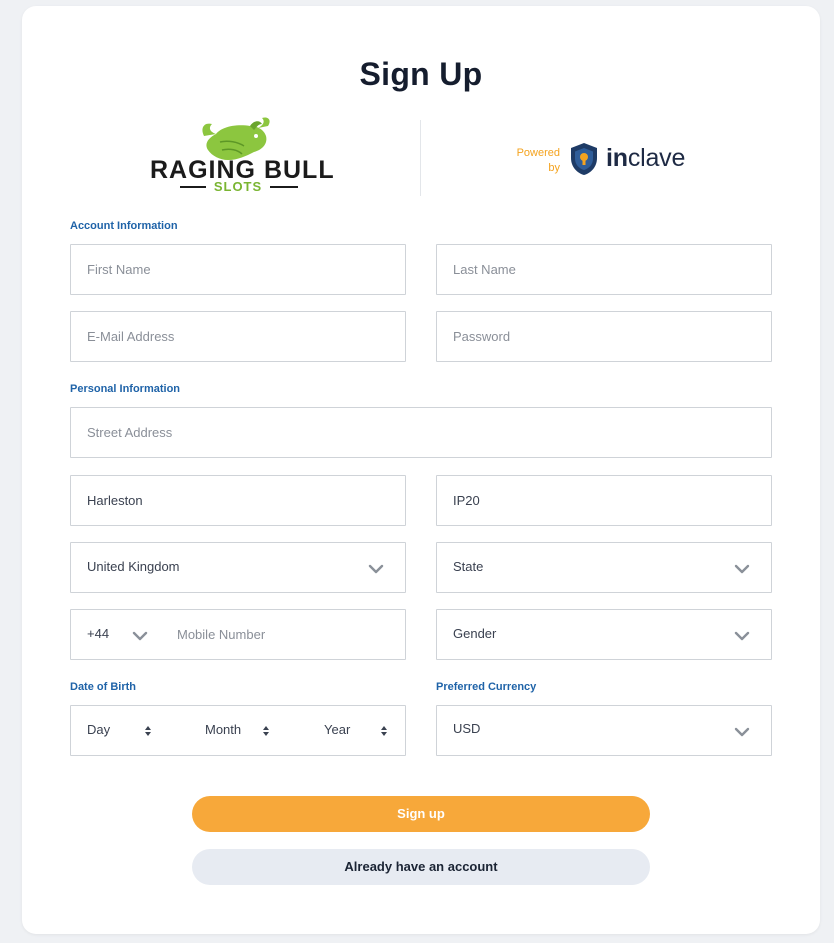  I want to click on section-preferred-currency: Preferred Currency, so click(486, 687).